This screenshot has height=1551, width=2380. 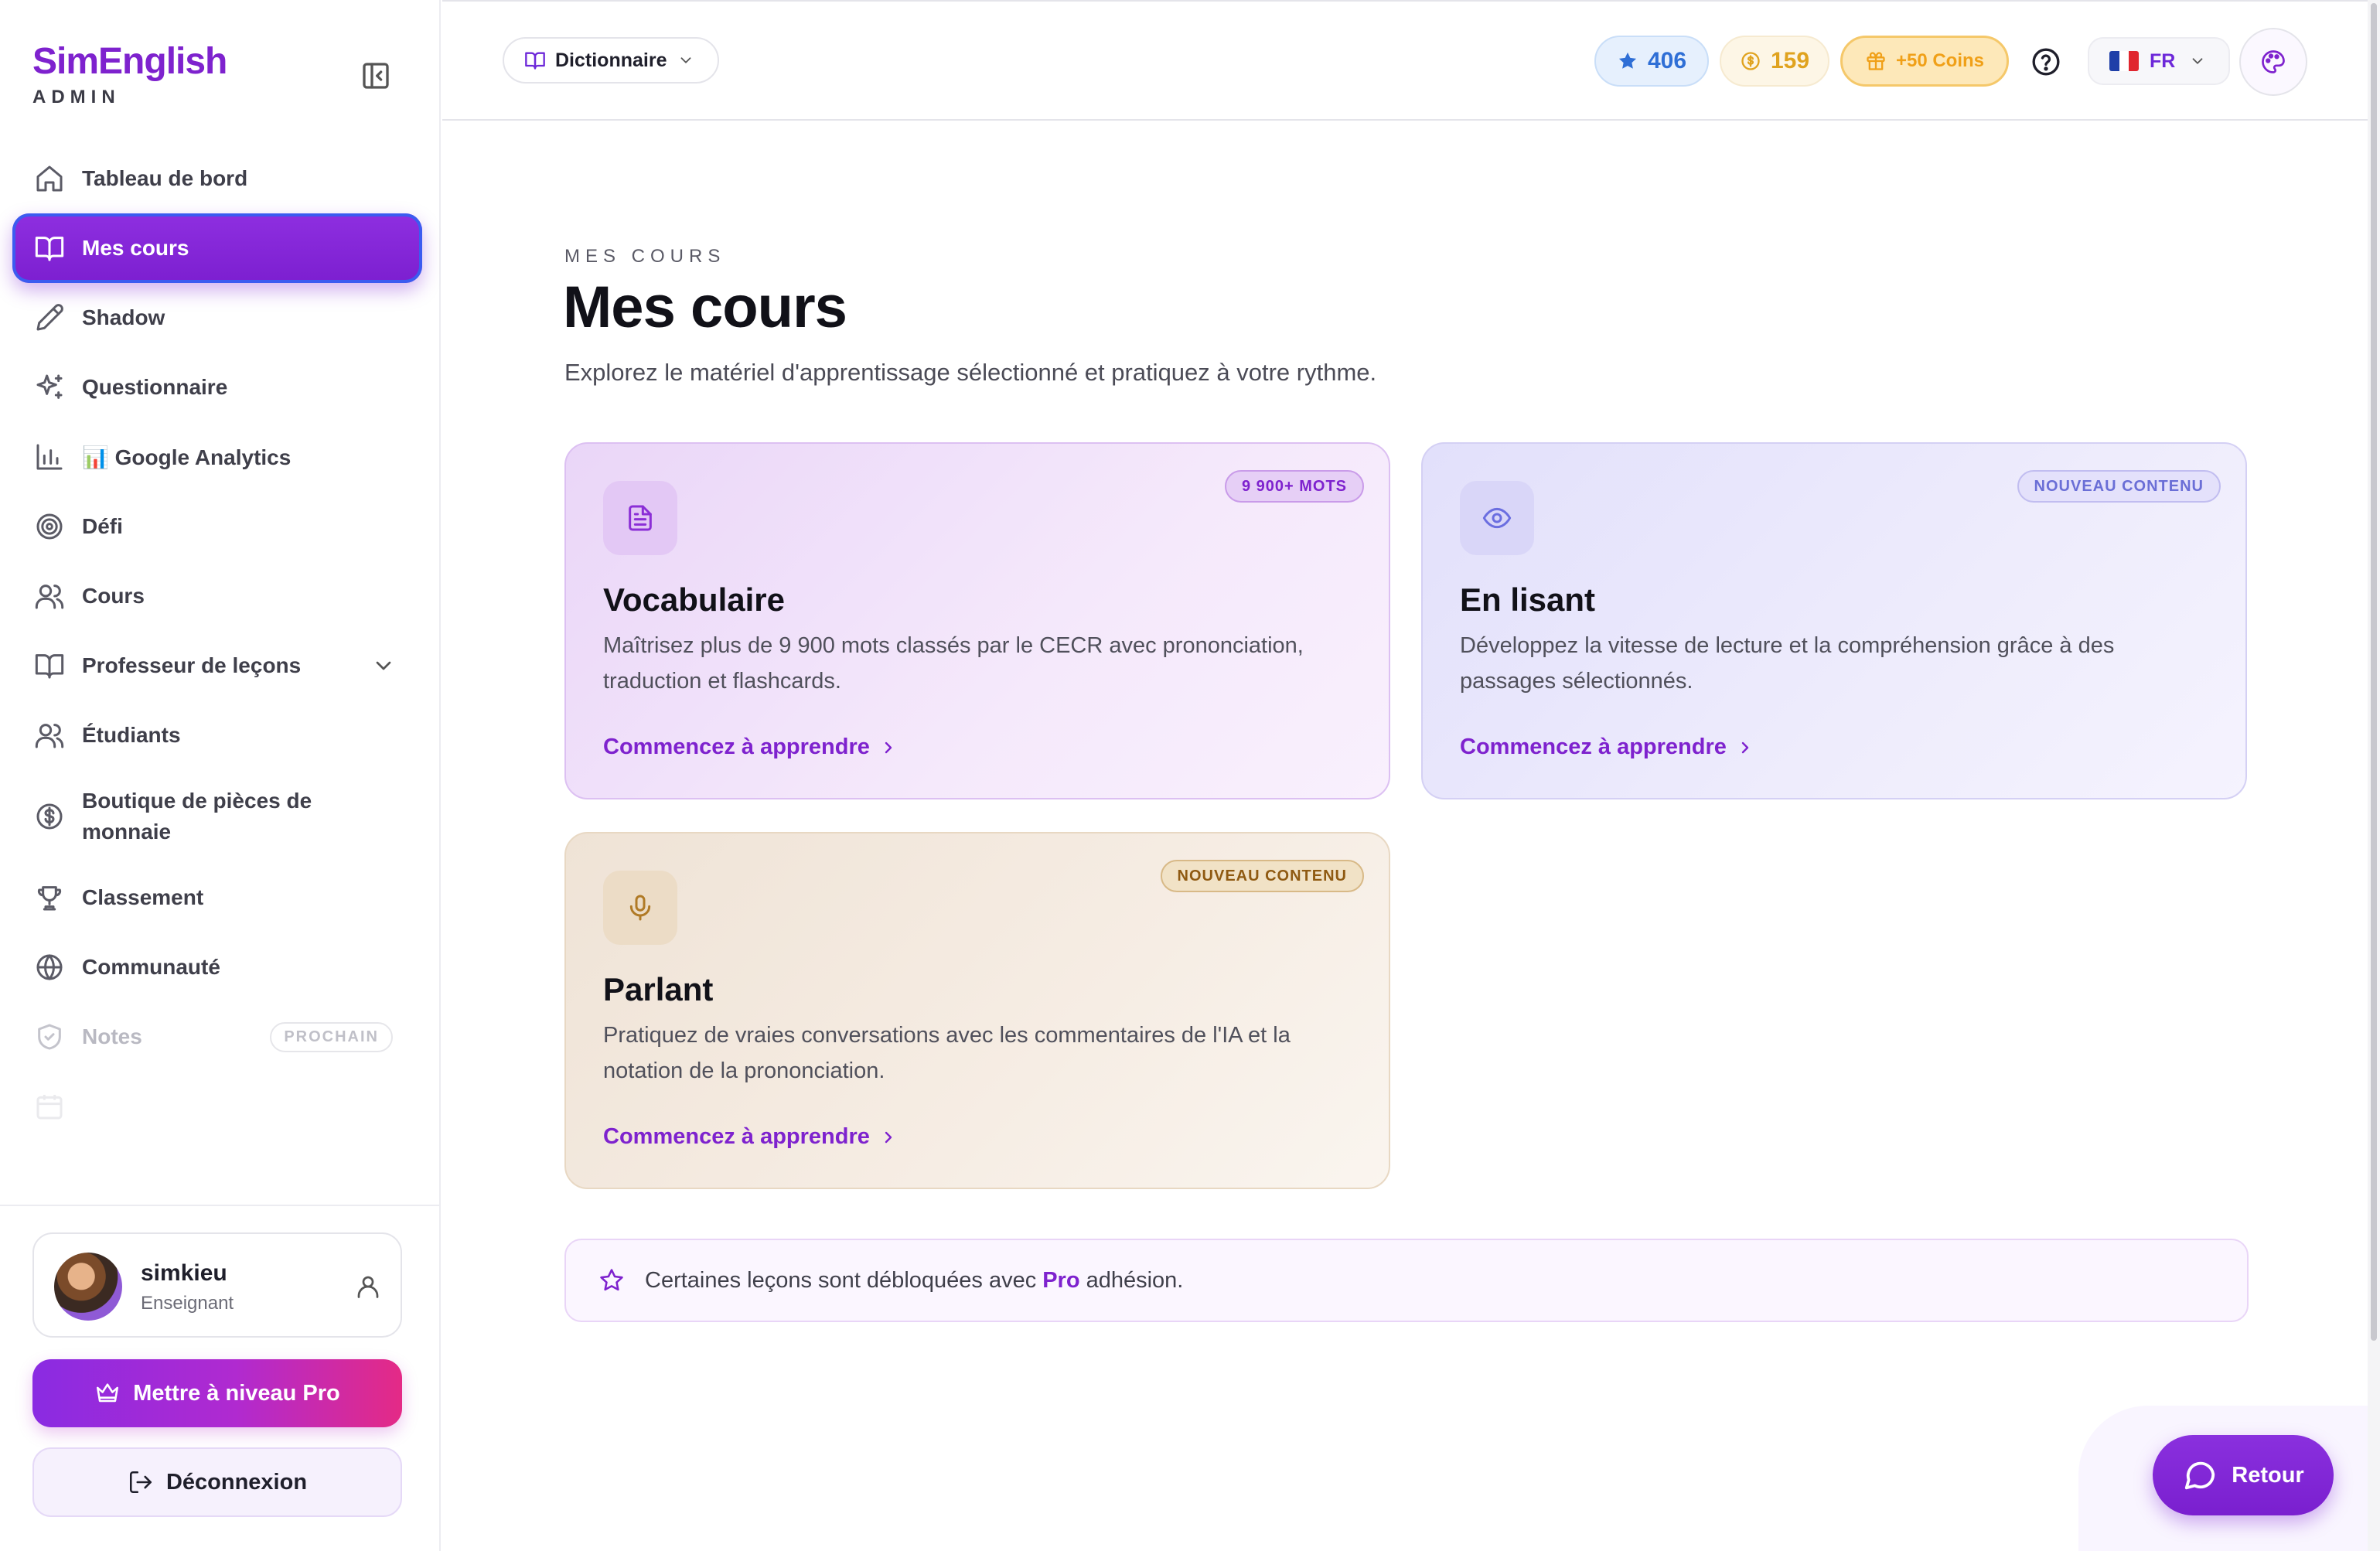 I want to click on sidebar-item-label: Notes, so click(x=112, y=1036).